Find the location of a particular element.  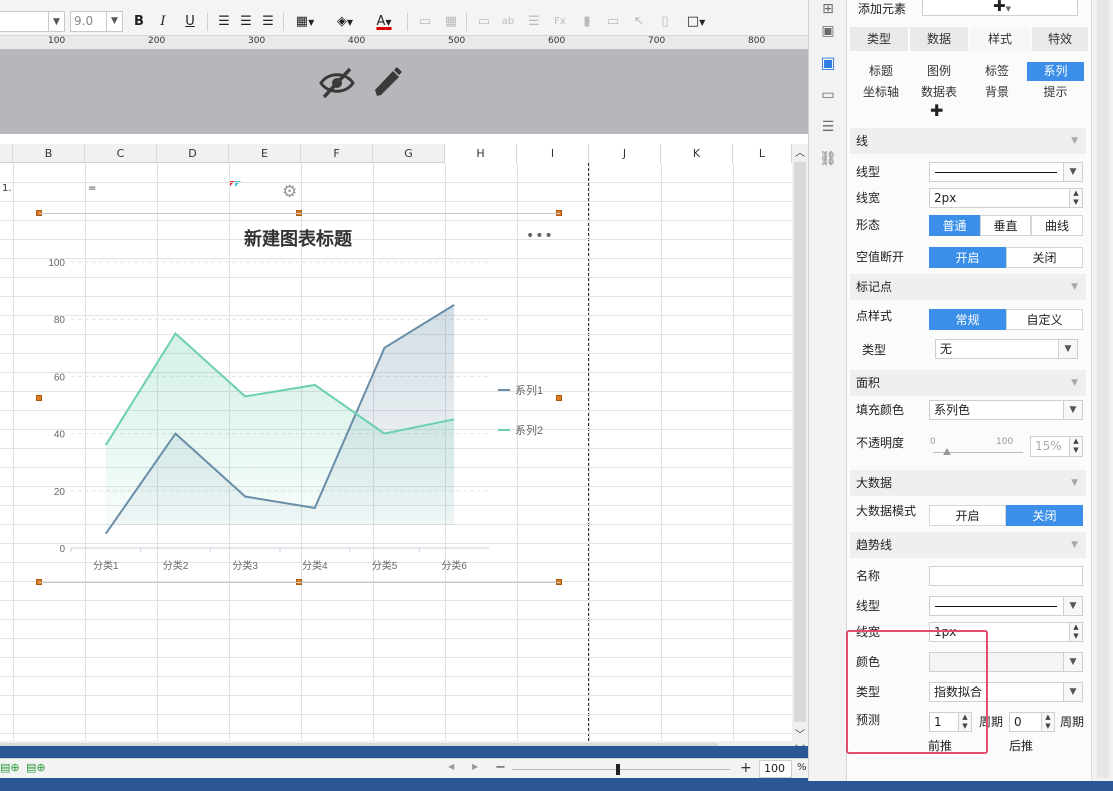

chart-title: 新建图表标题 is located at coordinates (298, 238).